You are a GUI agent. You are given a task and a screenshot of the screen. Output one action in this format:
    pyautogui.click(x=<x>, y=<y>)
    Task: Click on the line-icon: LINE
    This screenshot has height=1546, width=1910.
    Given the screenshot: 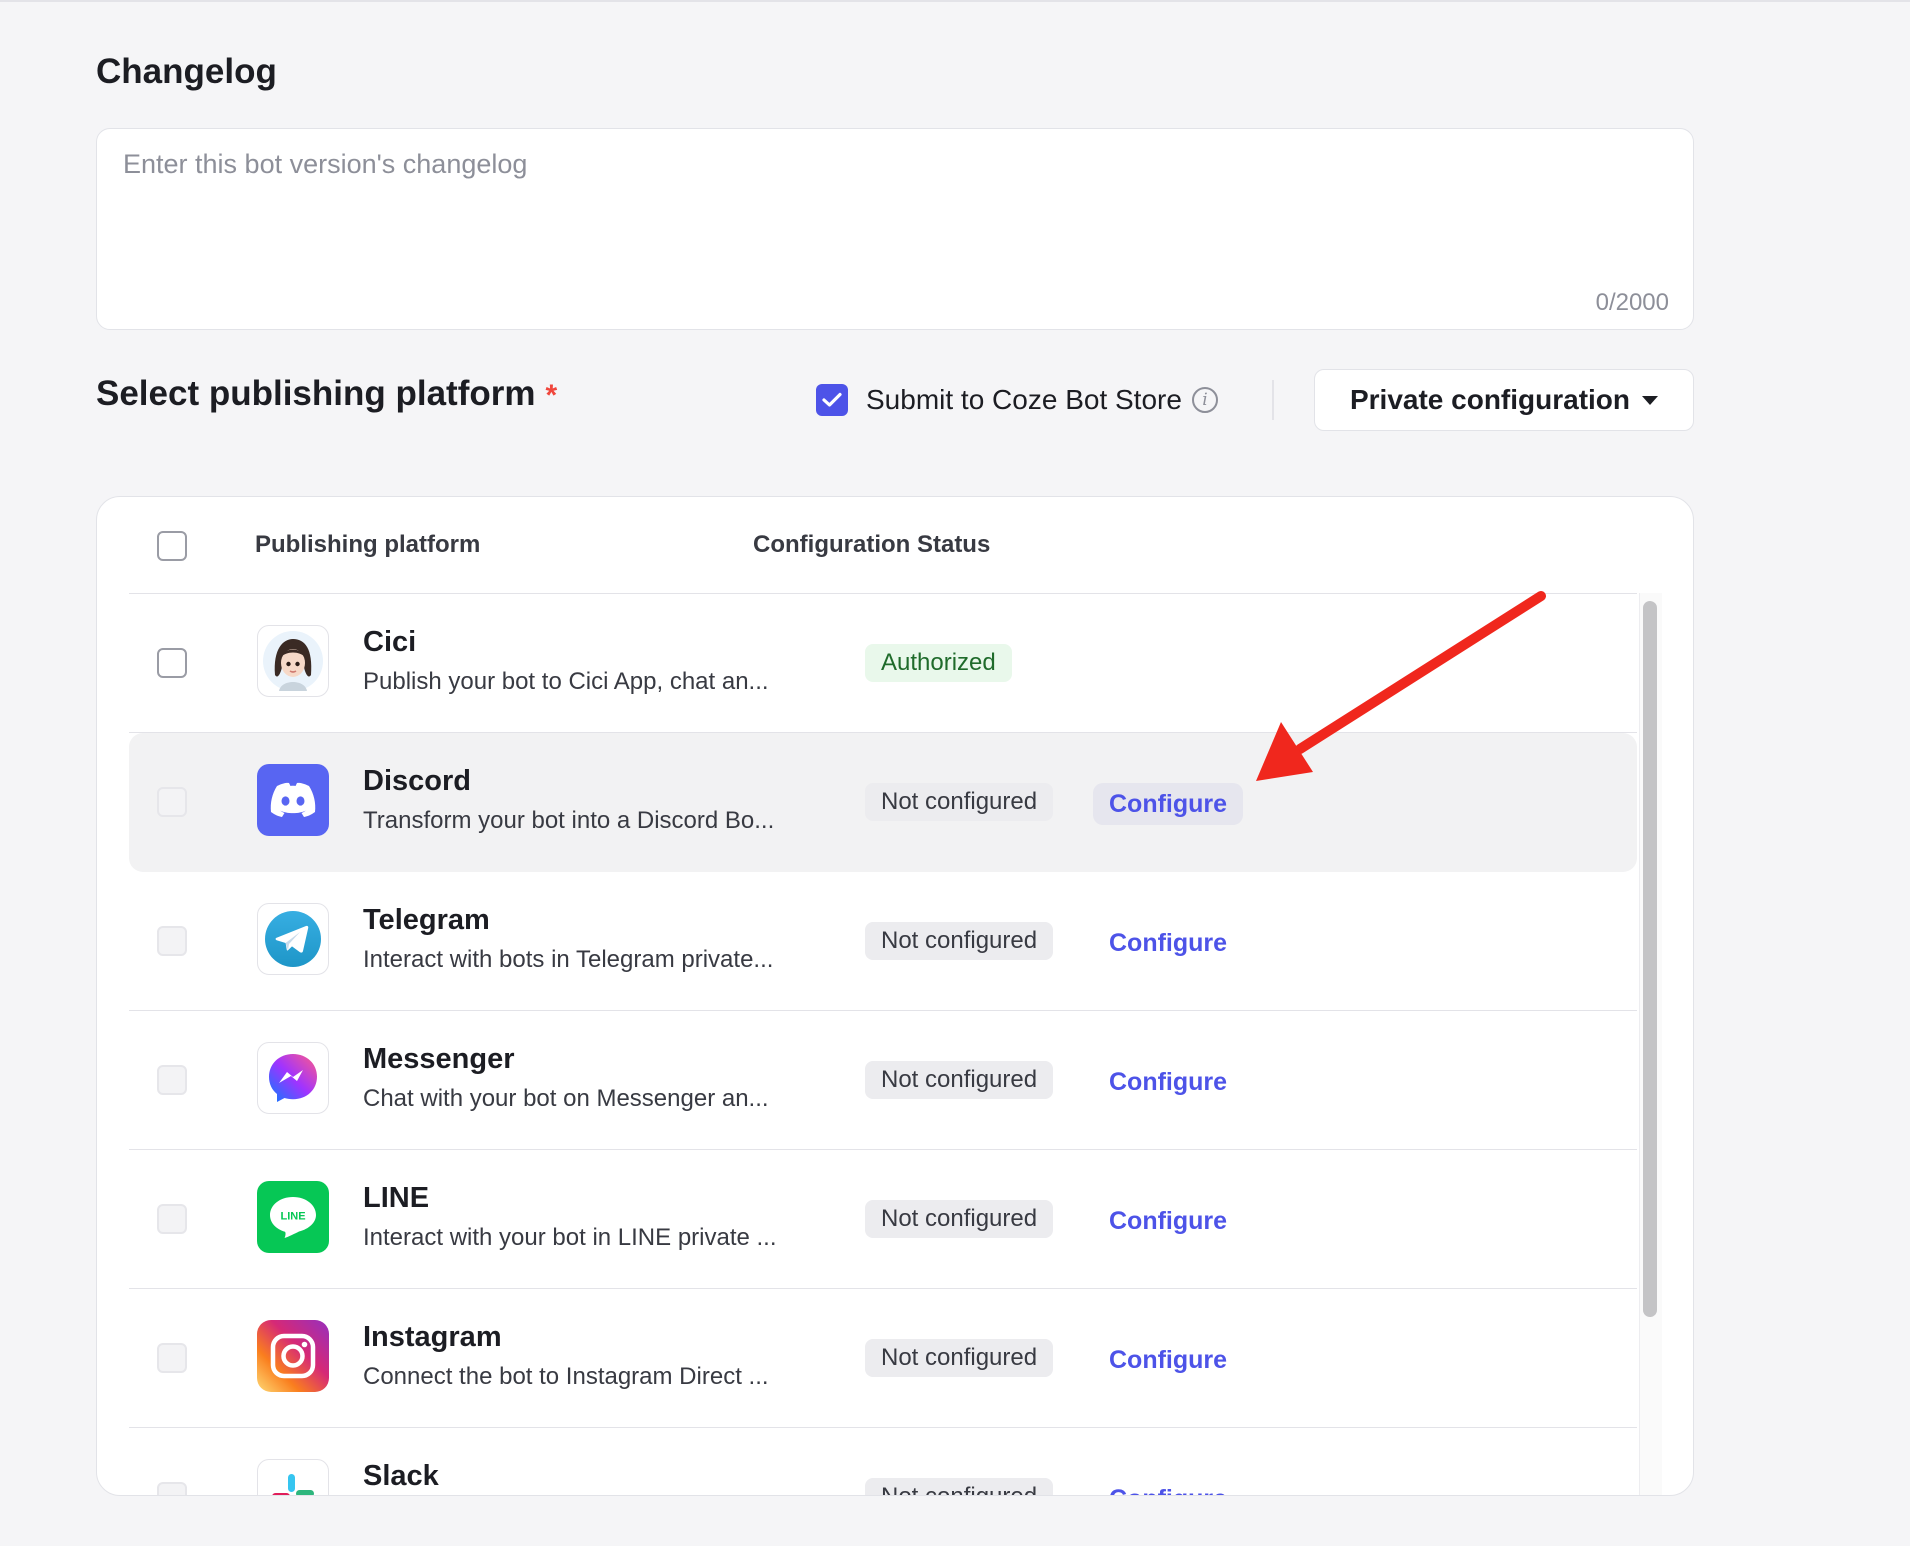 What is the action you would take?
    pyautogui.click(x=293, y=1217)
    